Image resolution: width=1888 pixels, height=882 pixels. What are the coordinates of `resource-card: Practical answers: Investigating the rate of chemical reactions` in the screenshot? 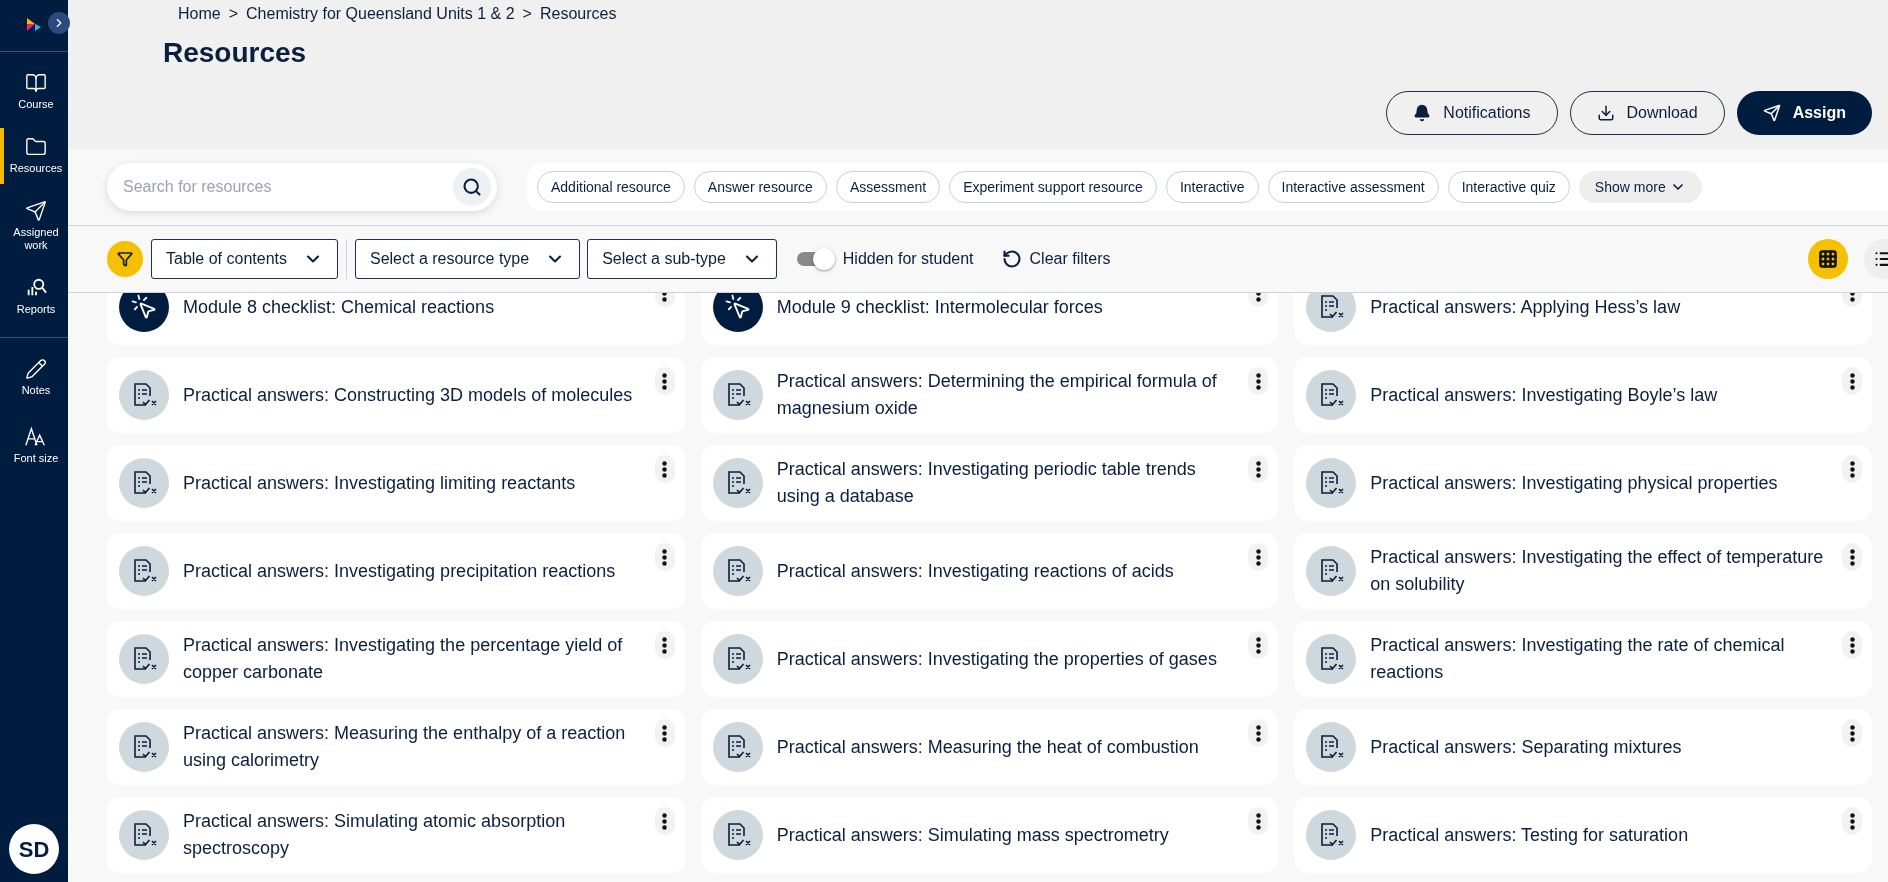 It's located at (1583, 659).